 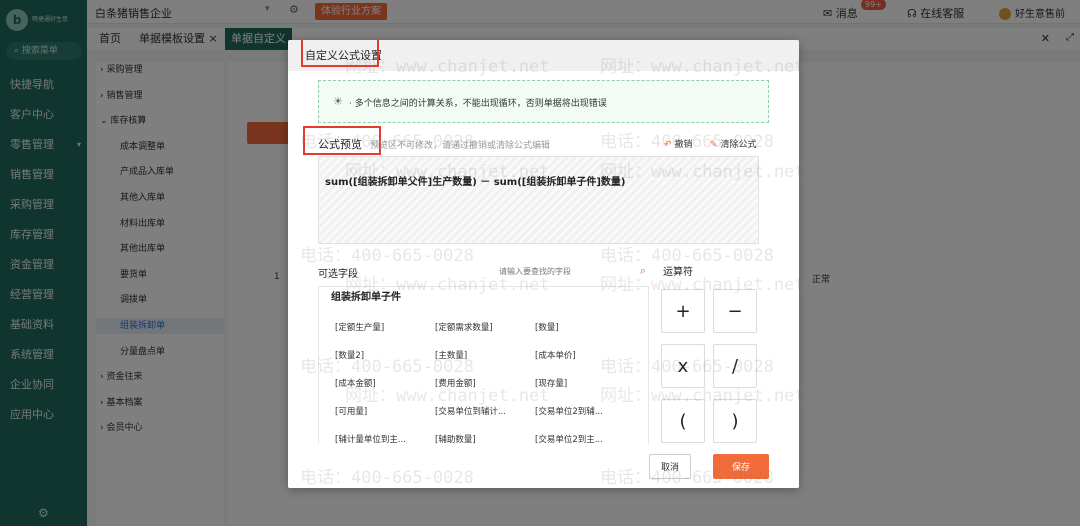 I want to click on tip-banner: ☀ · 多个信息之间的计算关系，不能出现循环，否则单据将出现错误, so click(x=543, y=101).